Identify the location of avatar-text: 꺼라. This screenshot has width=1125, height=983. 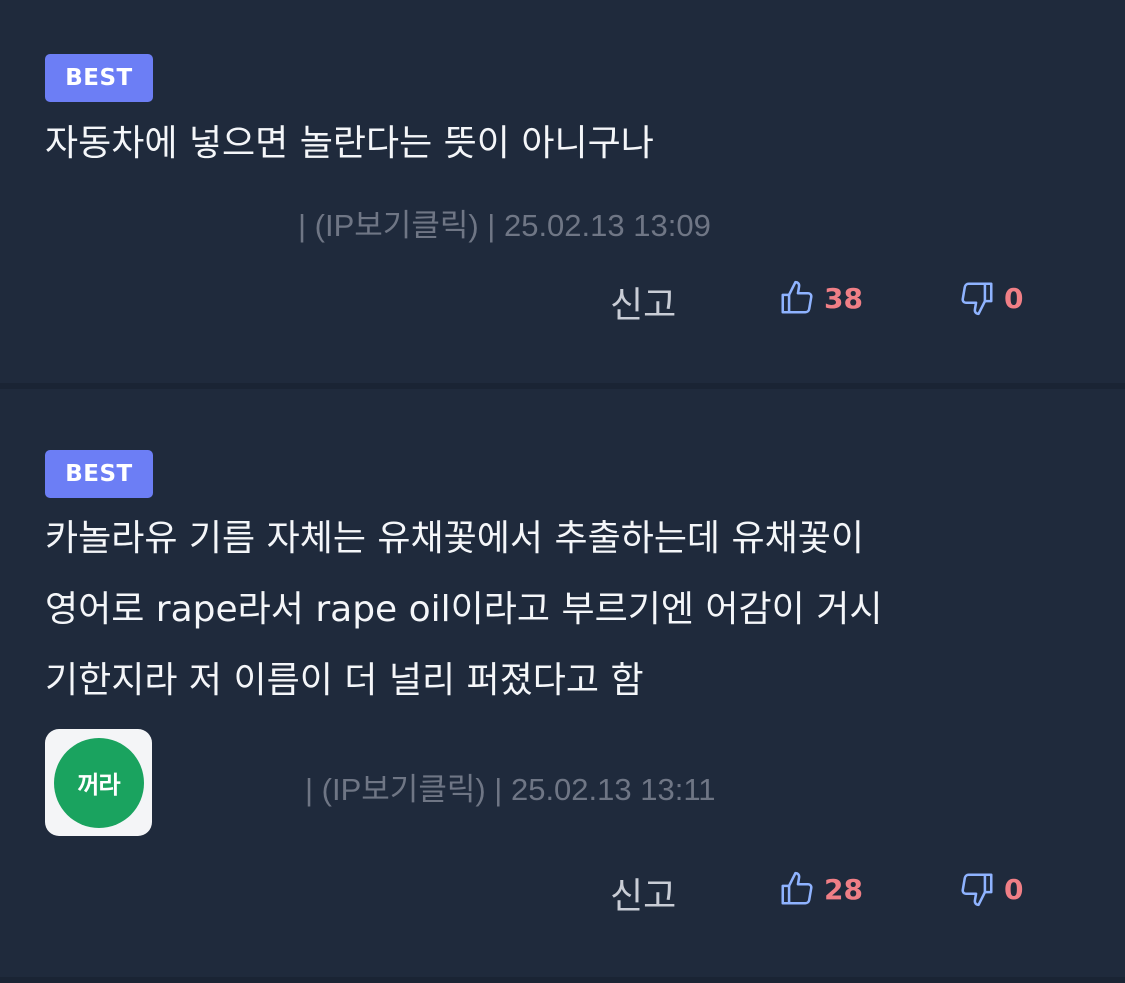
(98, 785).